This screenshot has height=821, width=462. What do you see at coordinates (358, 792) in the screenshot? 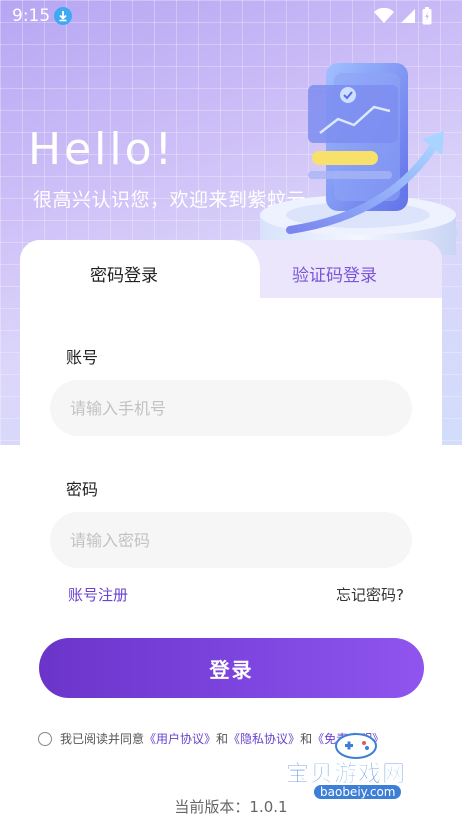
I see `watermark-url: baobeiy.com` at bounding box center [358, 792].